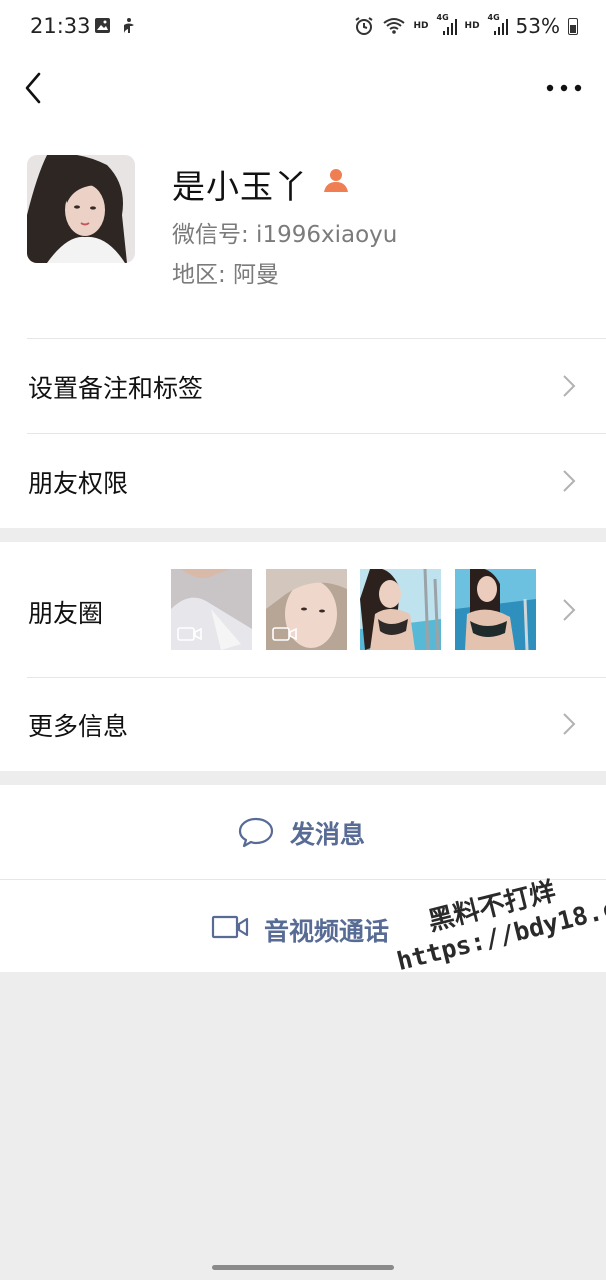 The width and height of the screenshot is (606, 1280). What do you see at coordinates (303, 88) in the screenshot?
I see `nav-bar` at bounding box center [303, 88].